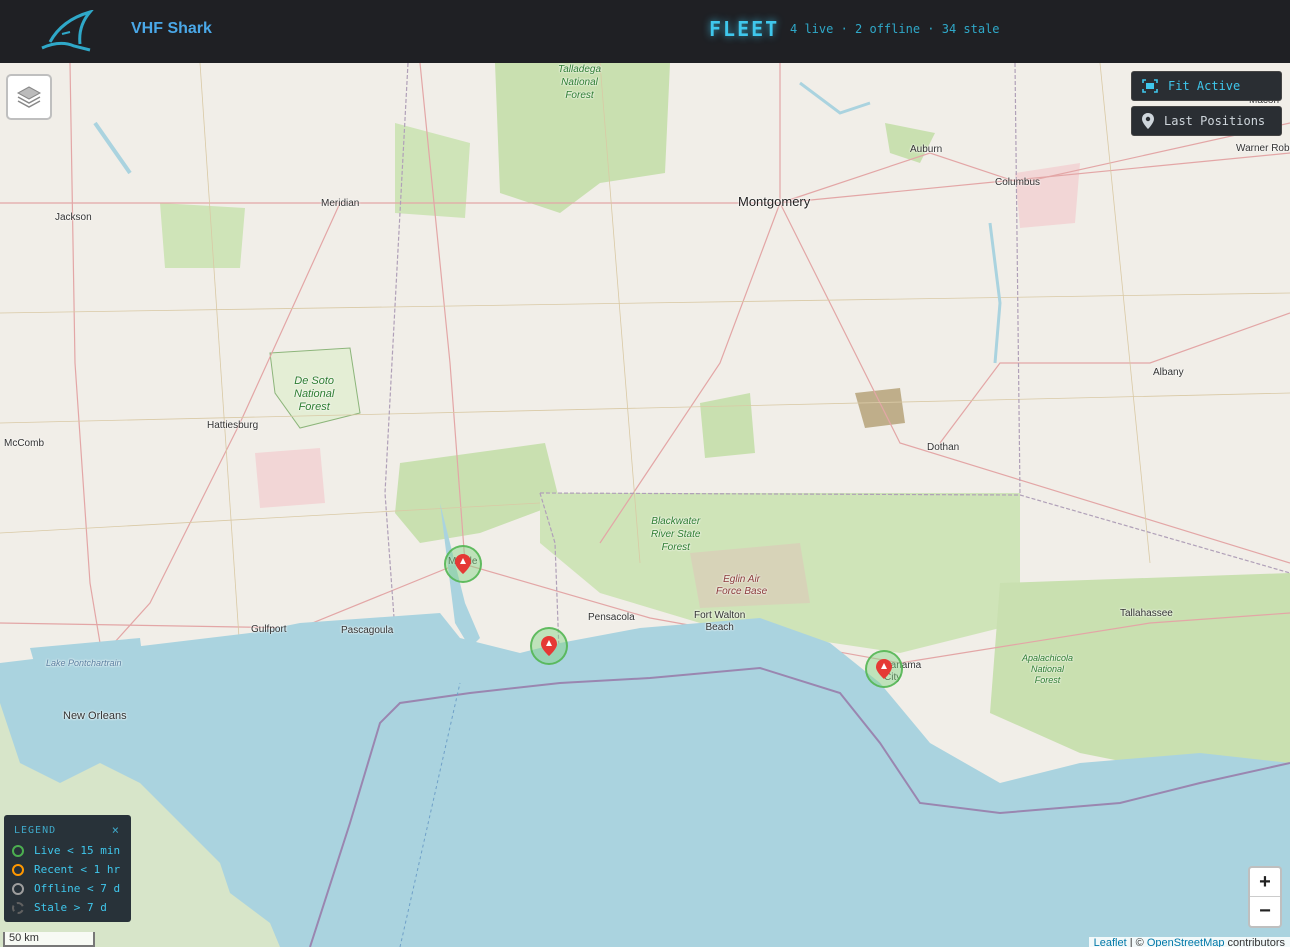 This screenshot has height=947, width=1290. What do you see at coordinates (1150, 86) in the screenshot?
I see `fit-bounds-icon` at bounding box center [1150, 86].